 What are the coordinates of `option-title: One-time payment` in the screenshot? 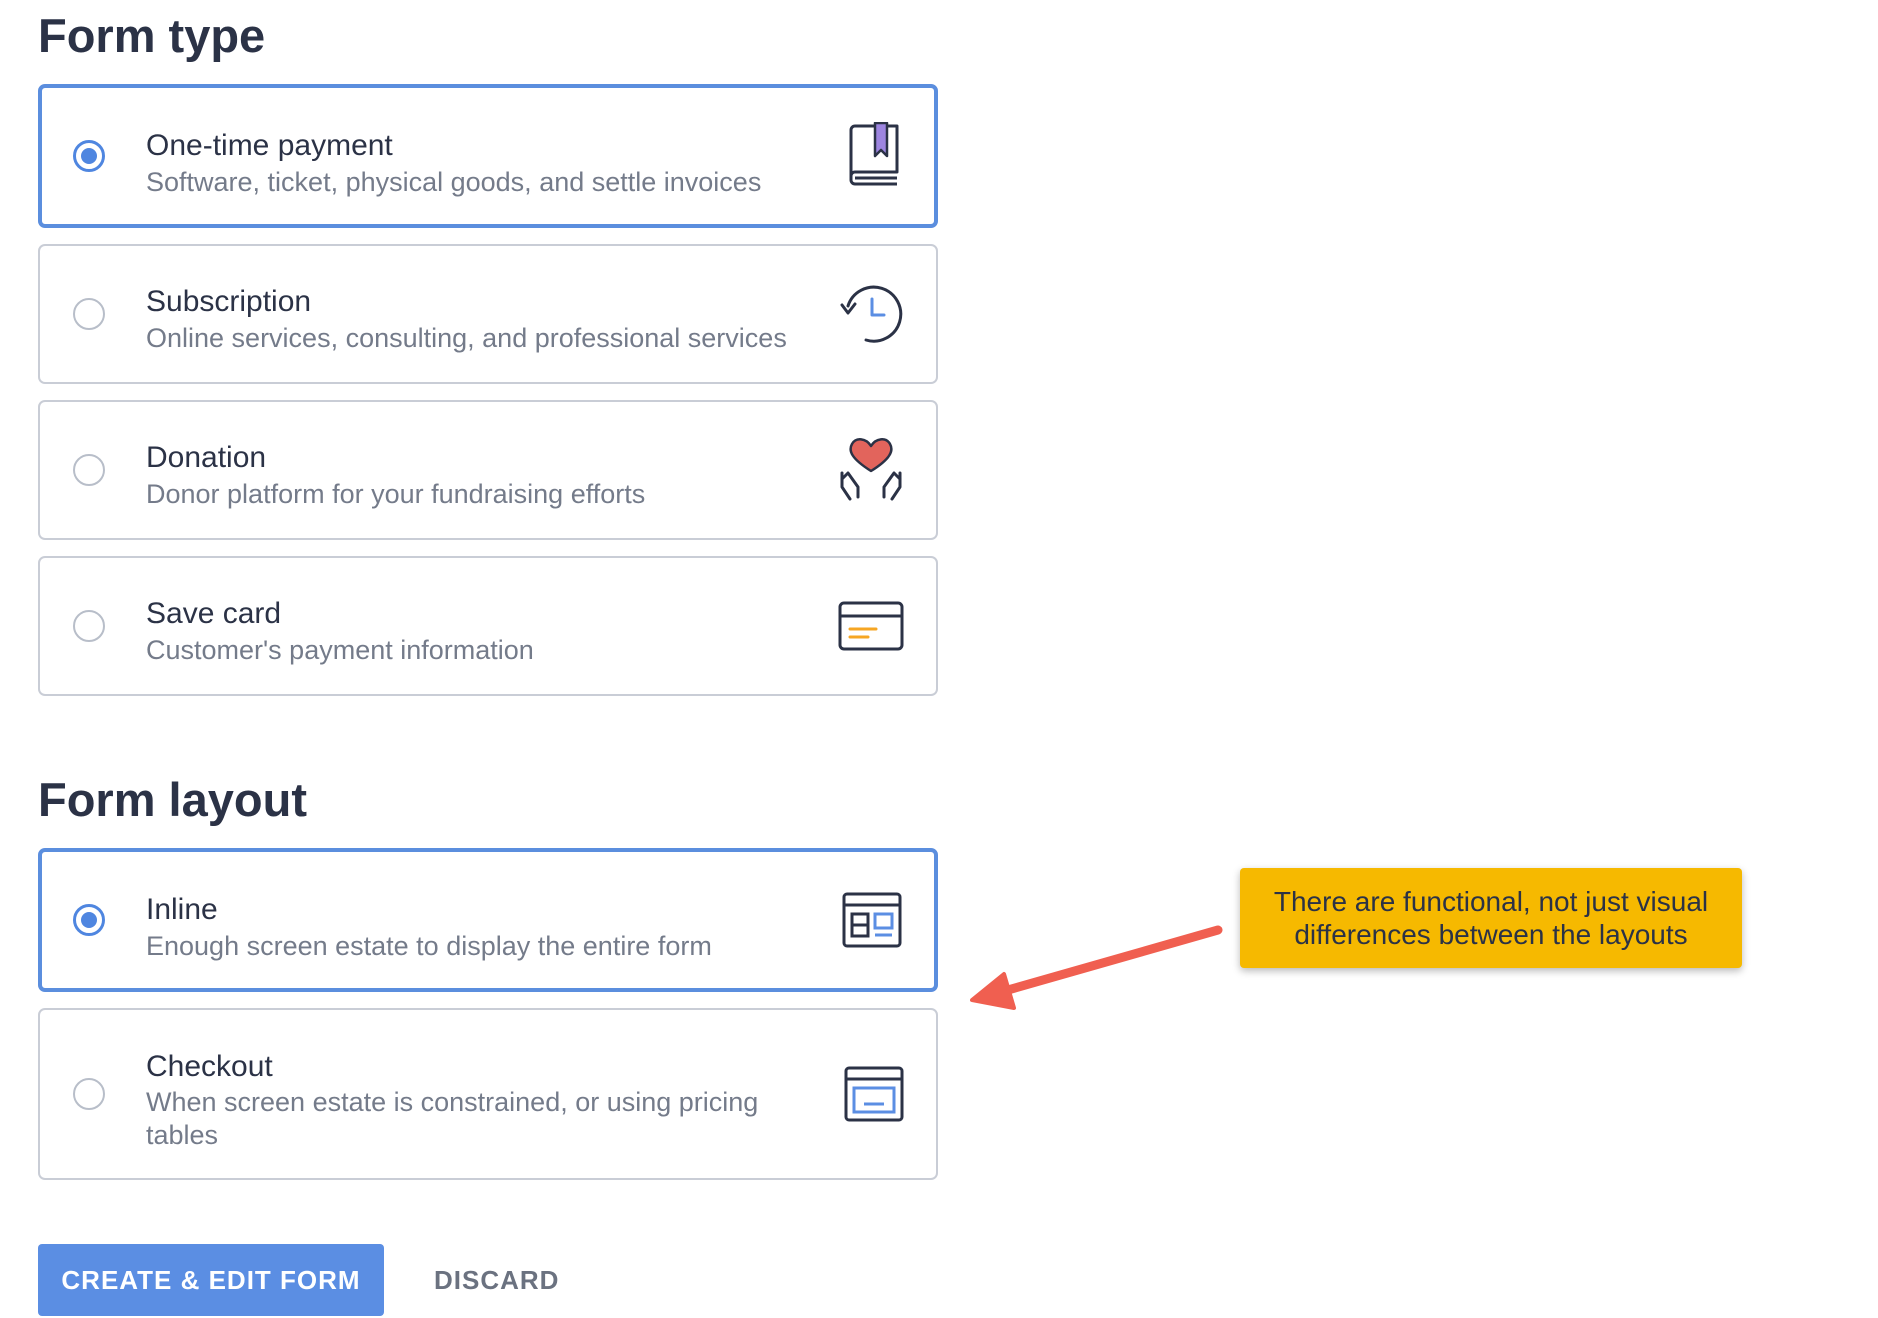 It's located at (269, 145).